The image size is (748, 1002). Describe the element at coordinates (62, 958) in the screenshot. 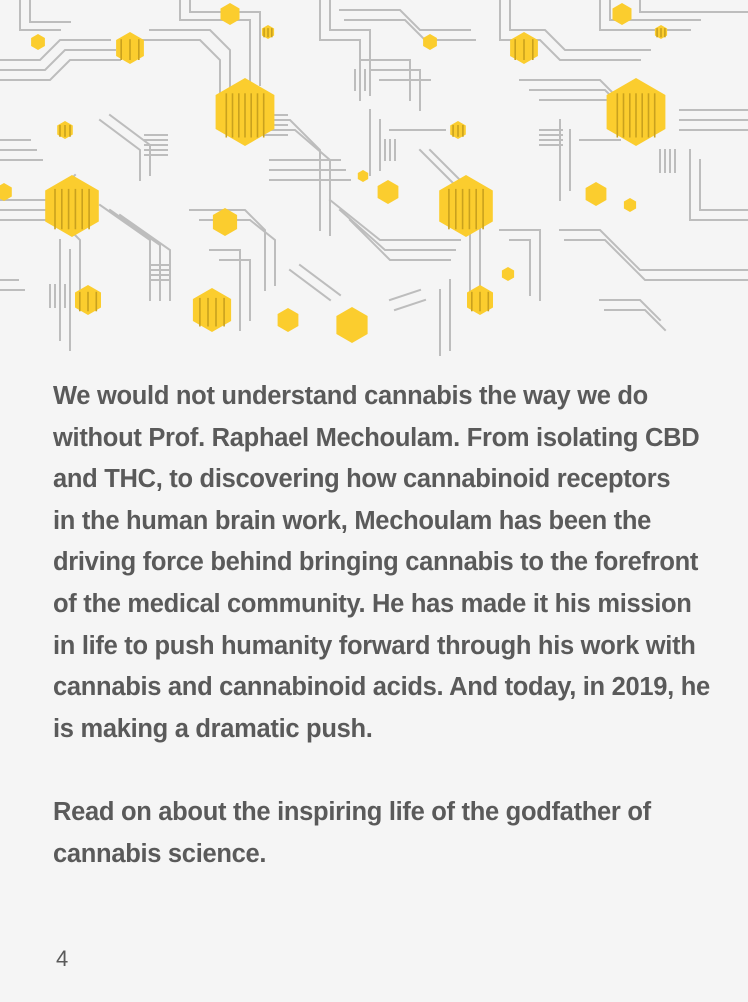

I see `page-number: 4` at that location.